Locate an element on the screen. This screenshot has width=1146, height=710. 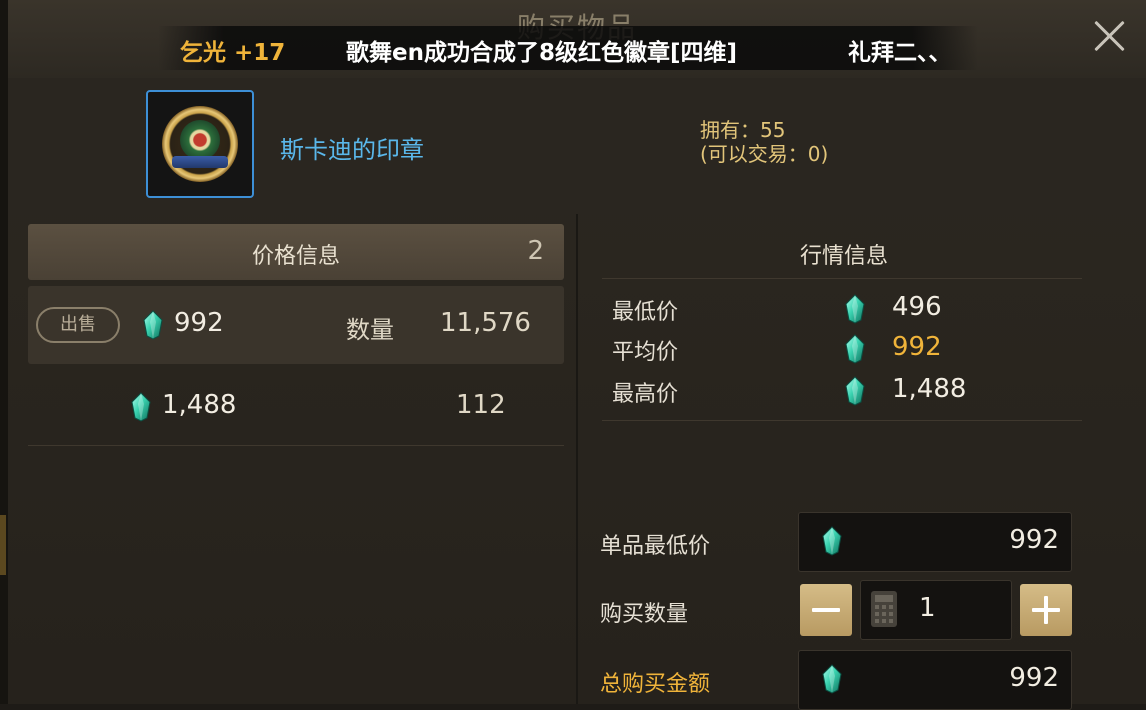
listing-quantity: 112 is located at coordinates (481, 405).